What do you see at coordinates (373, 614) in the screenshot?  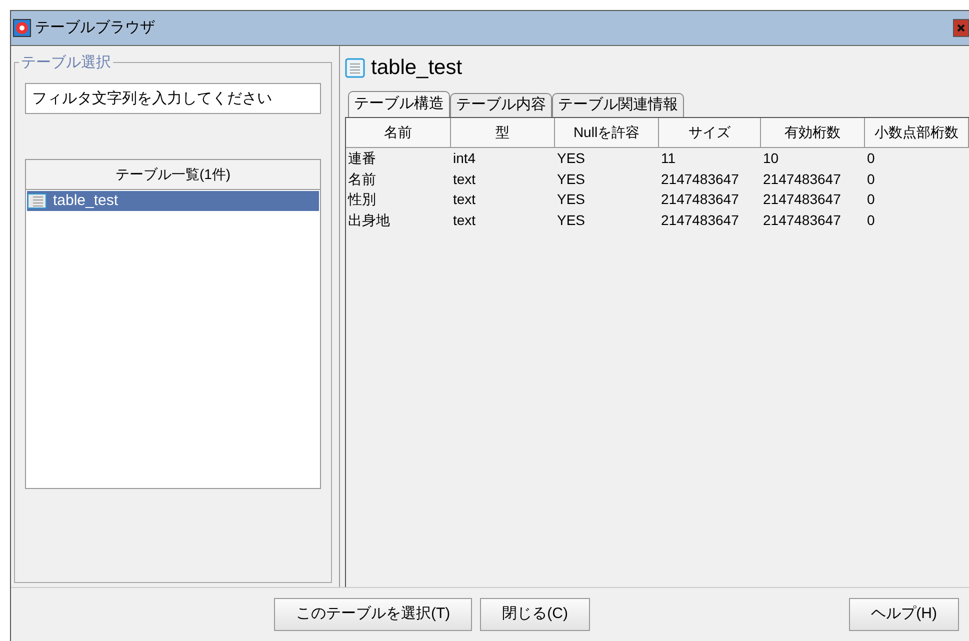 I see `dialog-button: このテーブルを選択(T)` at bounding box center [373, 614].